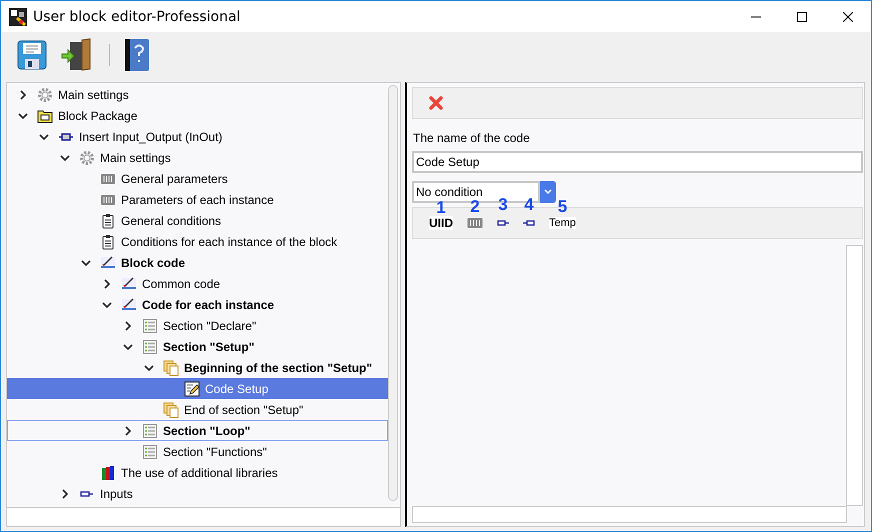  I want to click on tree-item: Conditions for each instance of the block, so click(197, 241).